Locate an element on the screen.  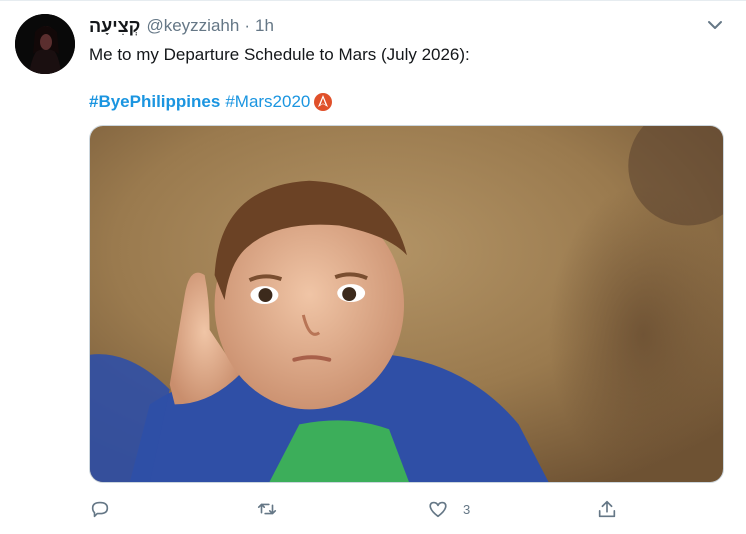
share-button is located at coordinates (614, 509).